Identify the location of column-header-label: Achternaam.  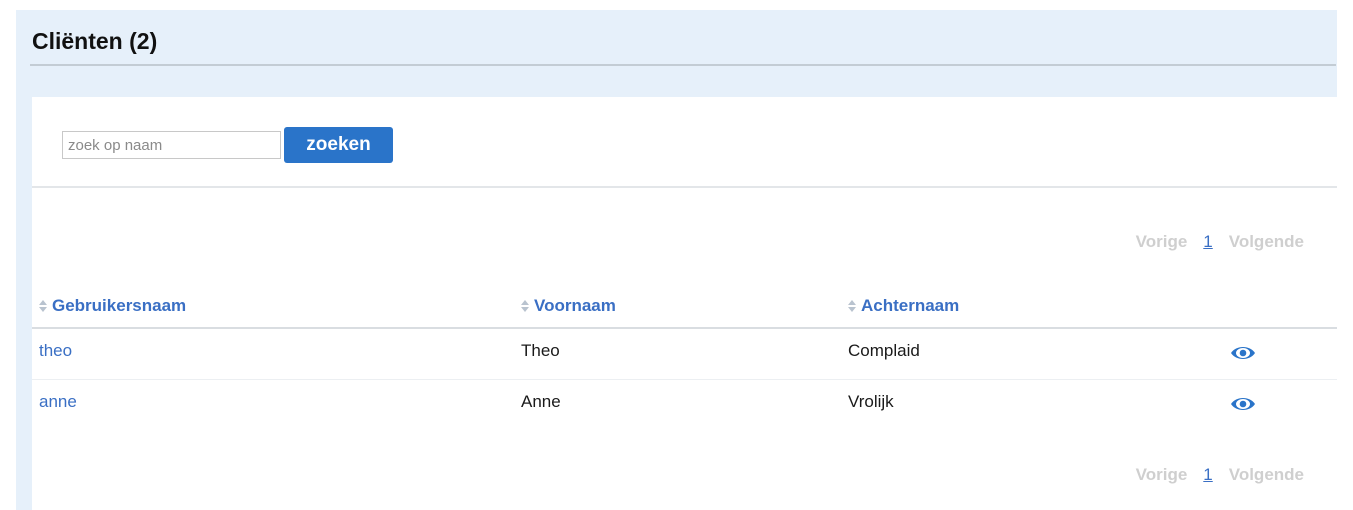
(910, 305).